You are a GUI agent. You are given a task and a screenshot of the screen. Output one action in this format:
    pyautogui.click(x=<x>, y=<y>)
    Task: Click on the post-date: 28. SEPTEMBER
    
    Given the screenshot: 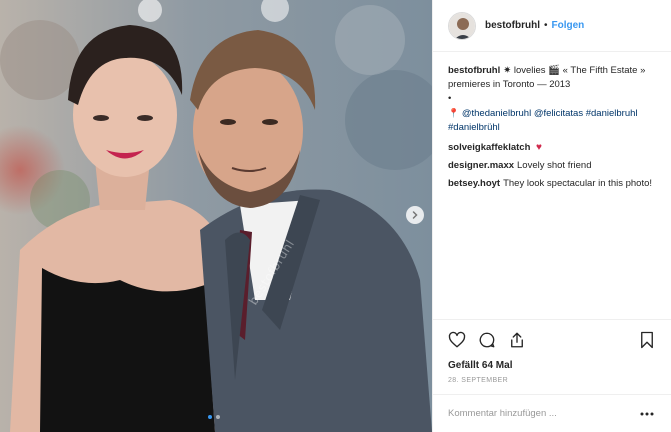 What is the action you would take?
    pyautogui.click(x=478, y=380)
    